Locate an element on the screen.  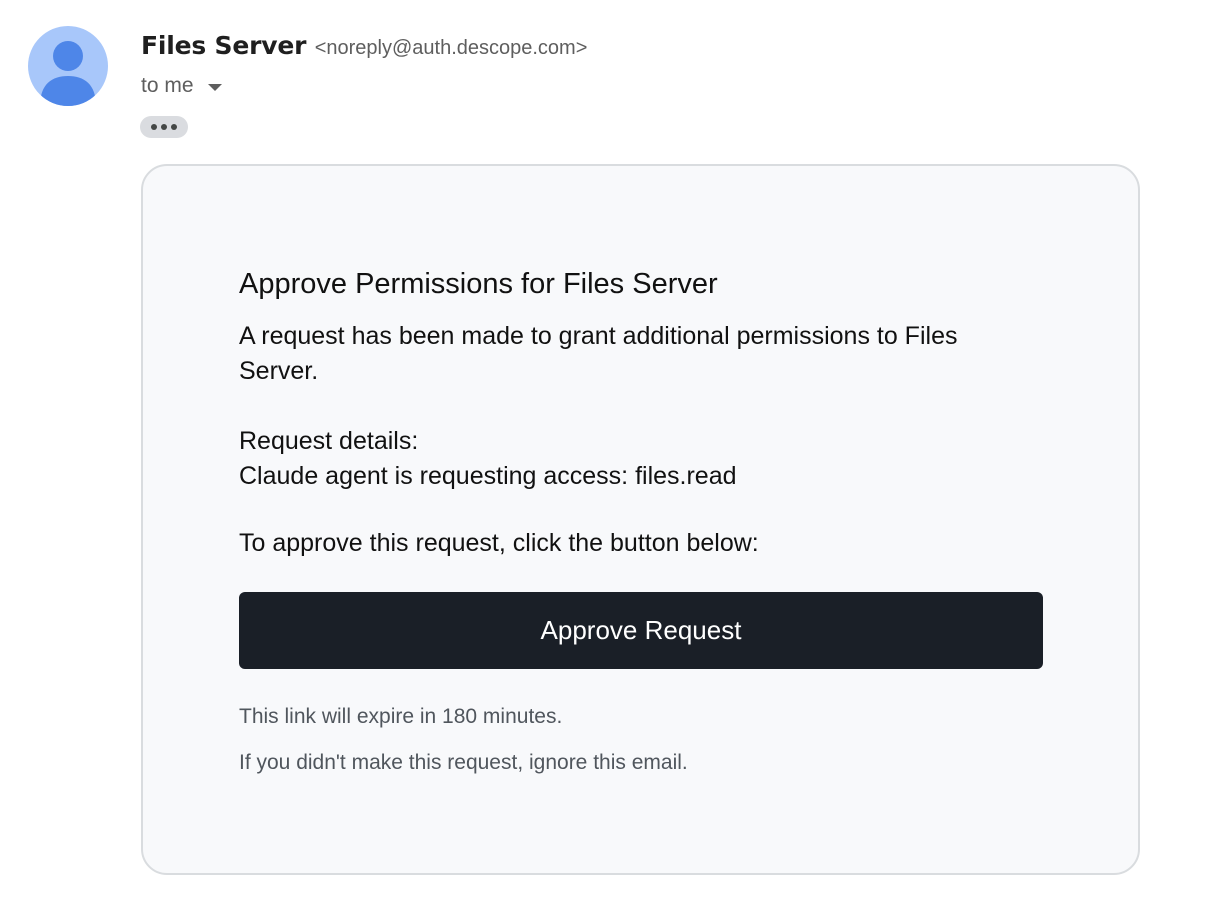
recipient-label: to me is located at coordinates (167, 85).